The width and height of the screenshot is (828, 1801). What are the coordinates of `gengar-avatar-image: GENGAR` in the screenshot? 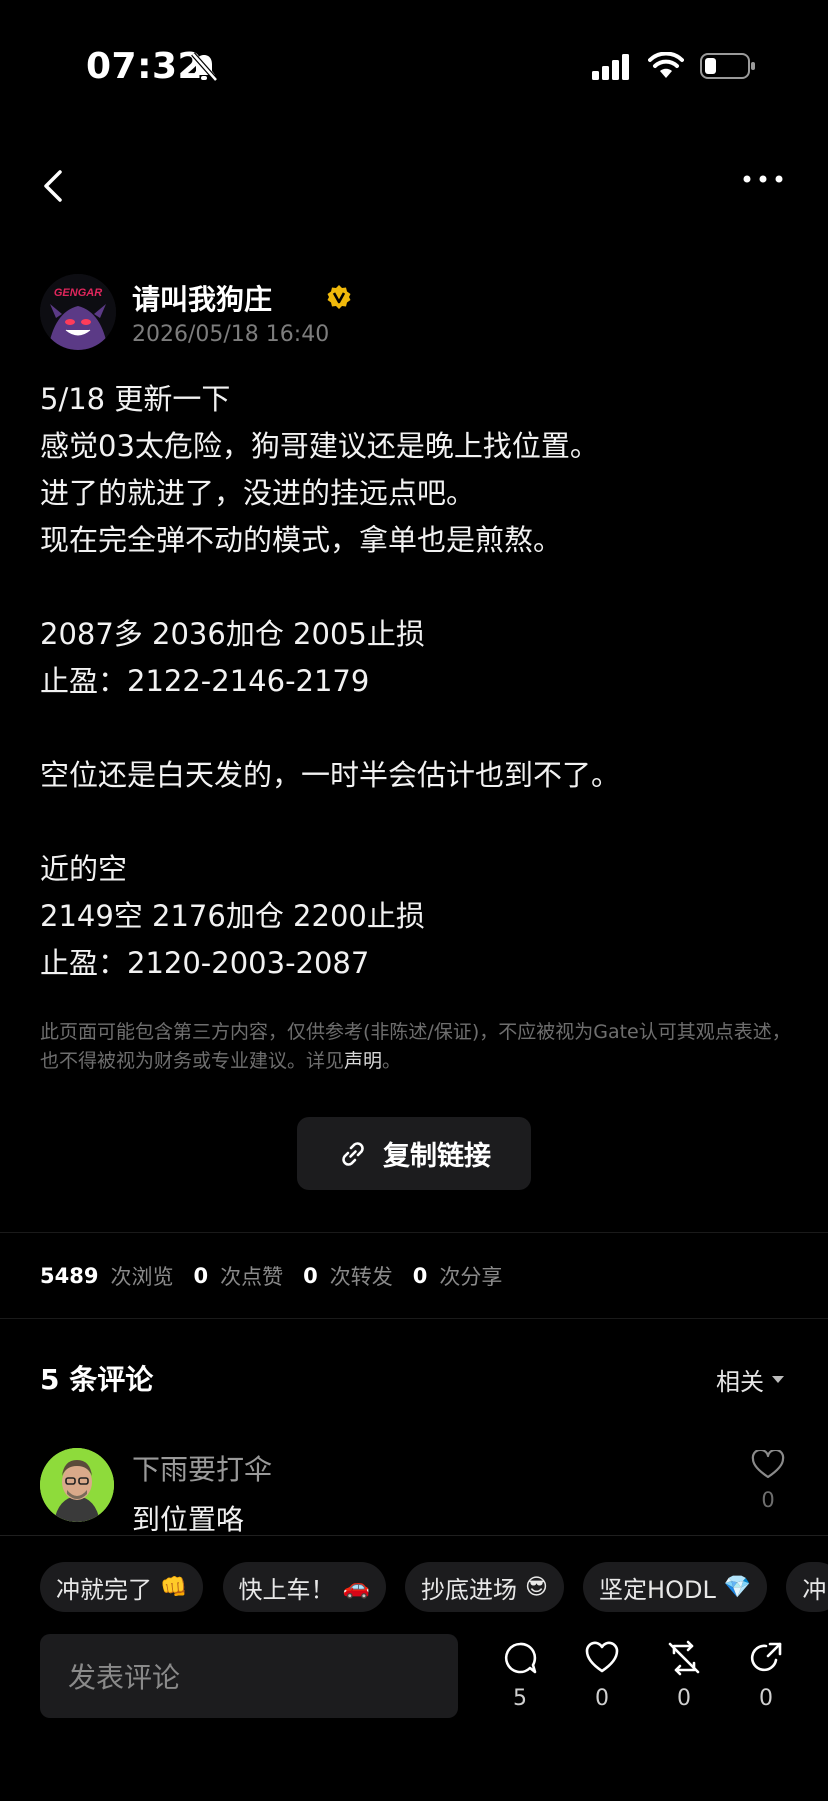 It's located at (78, 312).